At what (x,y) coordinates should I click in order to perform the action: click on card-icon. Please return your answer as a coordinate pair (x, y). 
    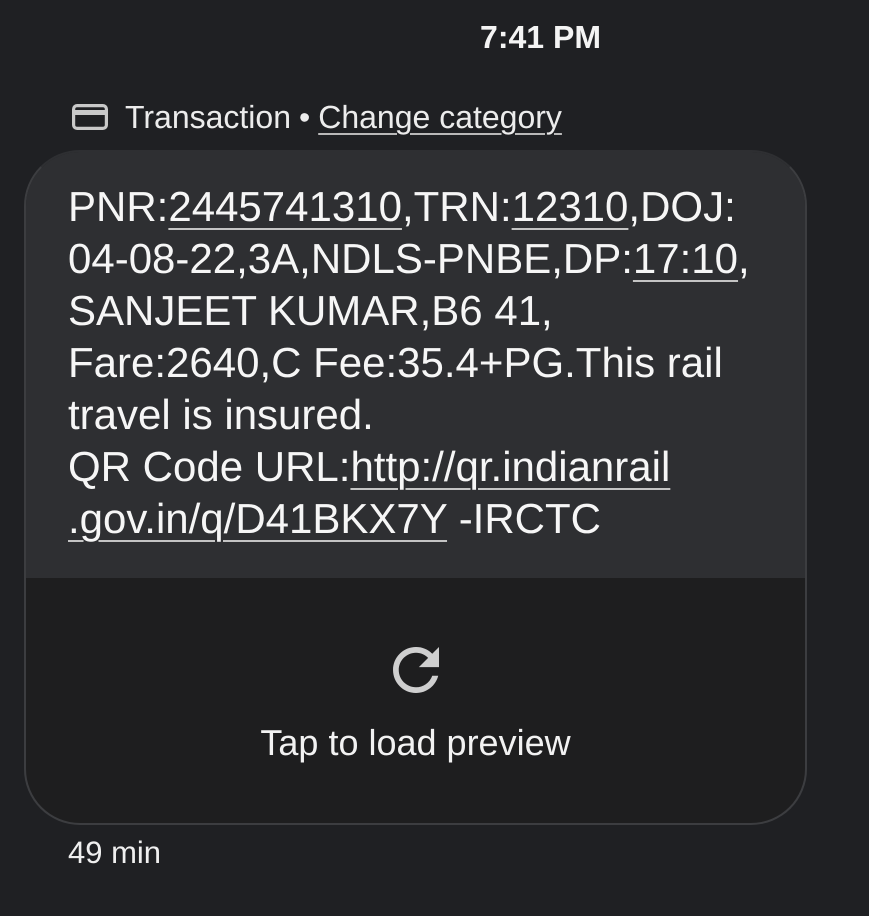
    Looking at the image, I should click on (90, 117).